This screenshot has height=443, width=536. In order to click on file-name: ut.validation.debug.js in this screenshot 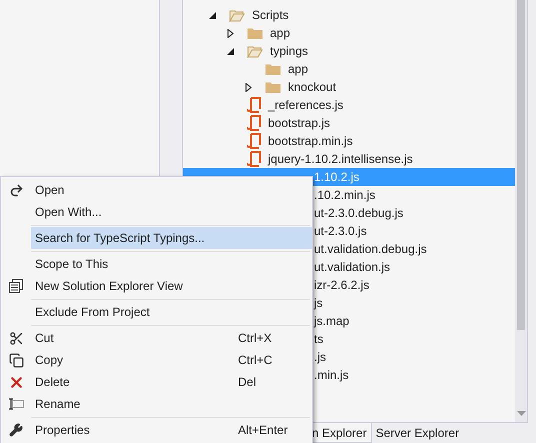, I will do `click(370, 249)`.